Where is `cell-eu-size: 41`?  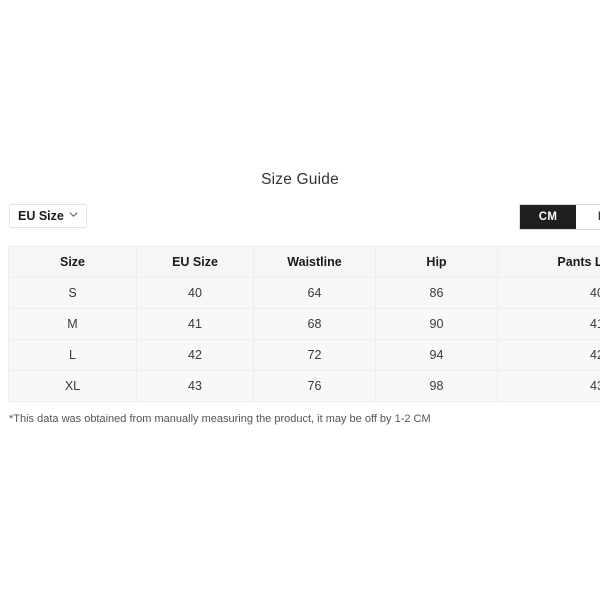 cell-eu-size: 41 is located at coordinates (195, 324).